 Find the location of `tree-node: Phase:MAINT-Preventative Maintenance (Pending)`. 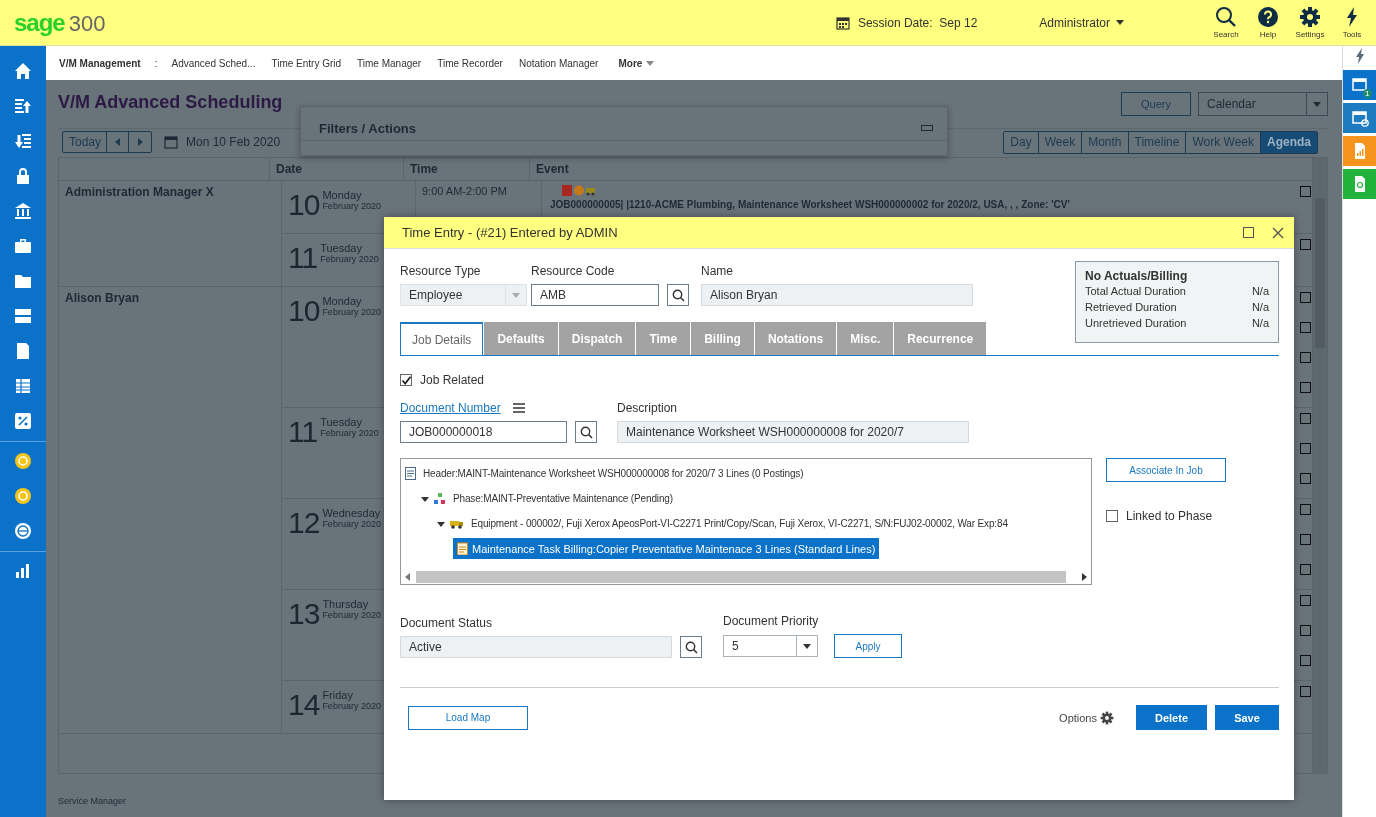

tree-node: Phase:MAINT-Preventative Maintenance (Pending) is located at coordinates (563, 498).